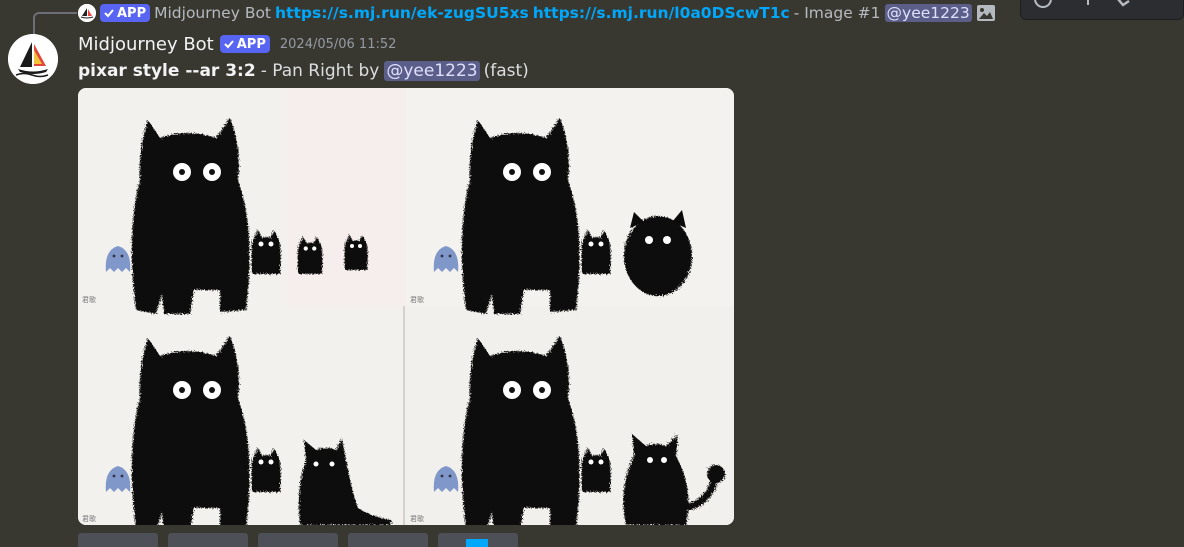 The height and width of the screenshot is (547, 1184). Describe the element at coordinates (125, 13) in the screenshot. I see `reply-app-badge: APP` at that location.